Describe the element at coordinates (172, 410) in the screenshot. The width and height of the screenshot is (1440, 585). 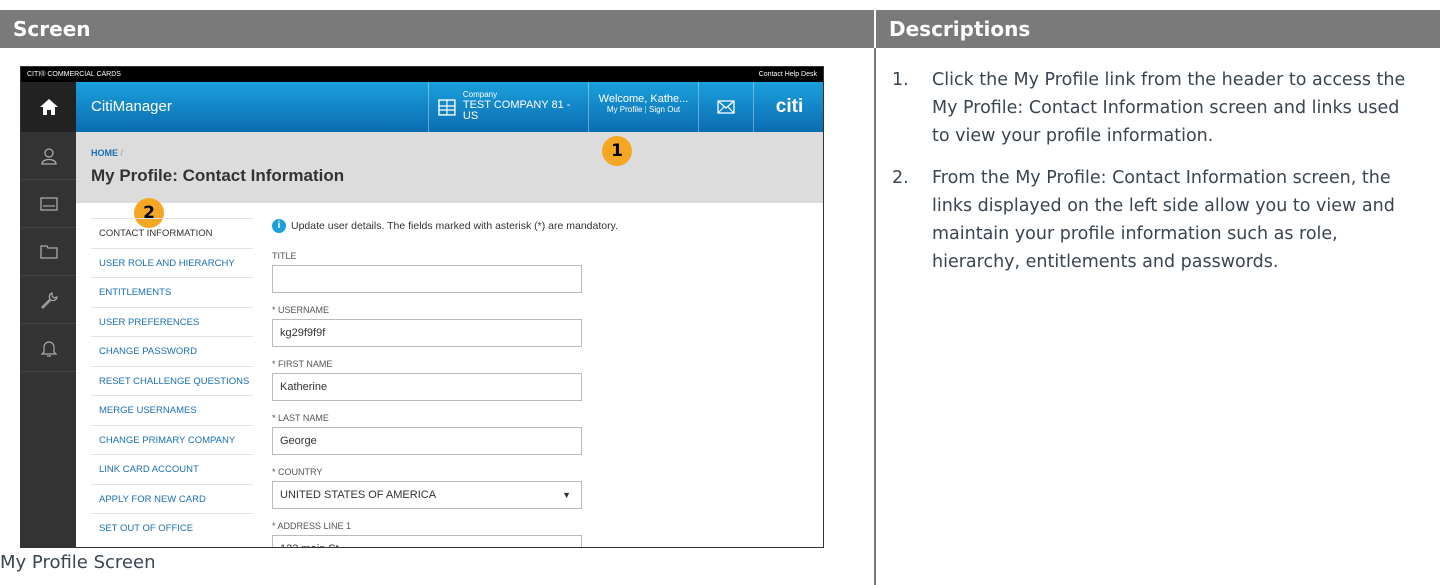
I see `side-link-merge-usernames: MERGE USERNAMES` at that location.